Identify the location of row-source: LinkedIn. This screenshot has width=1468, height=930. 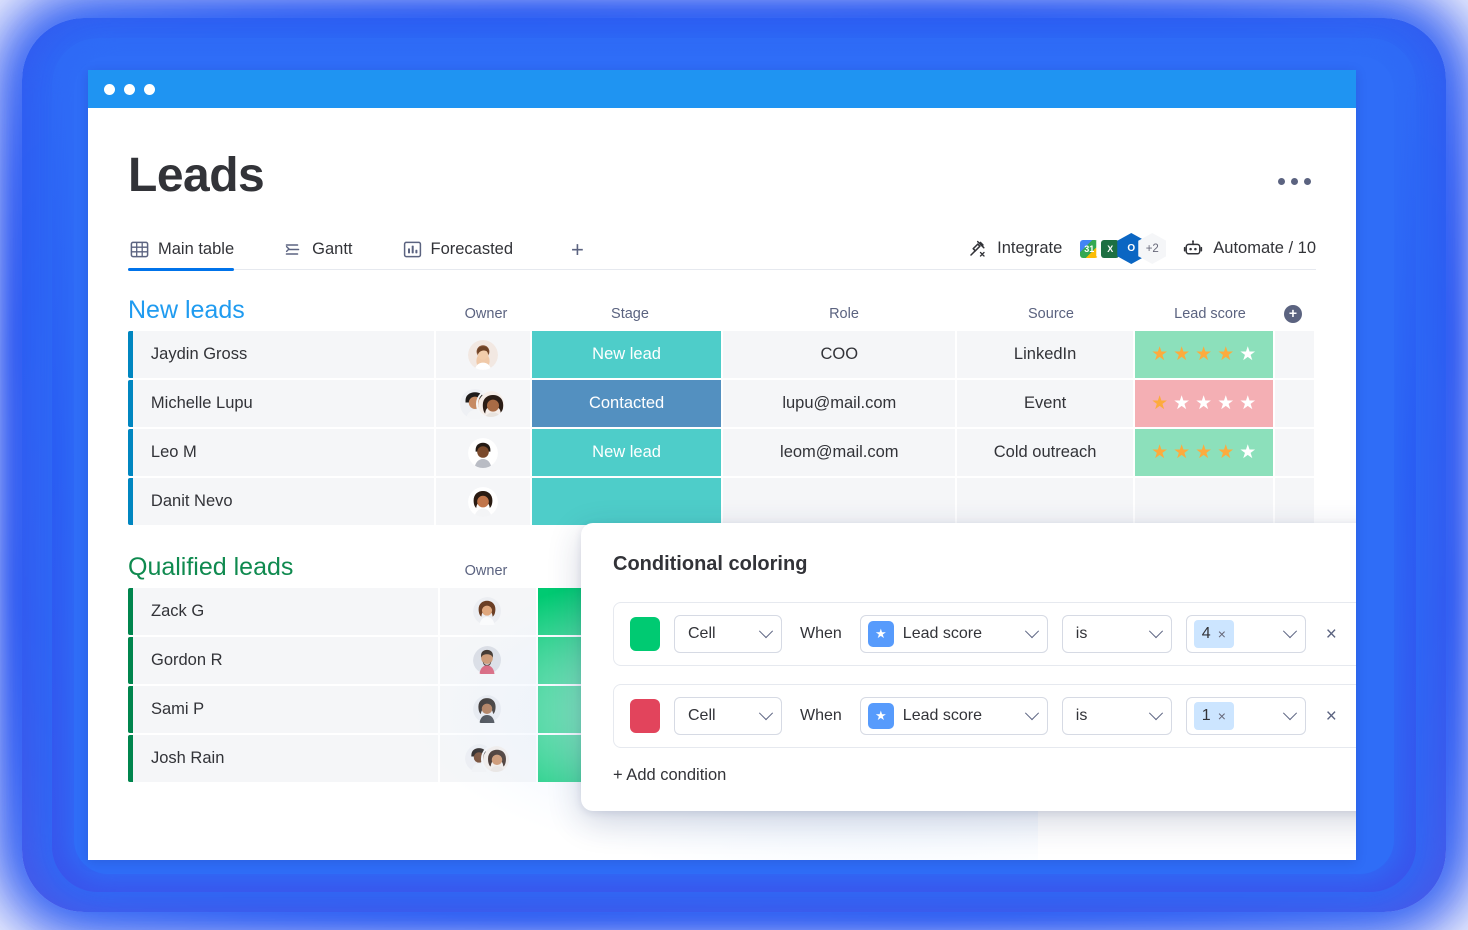
(1045, 354).